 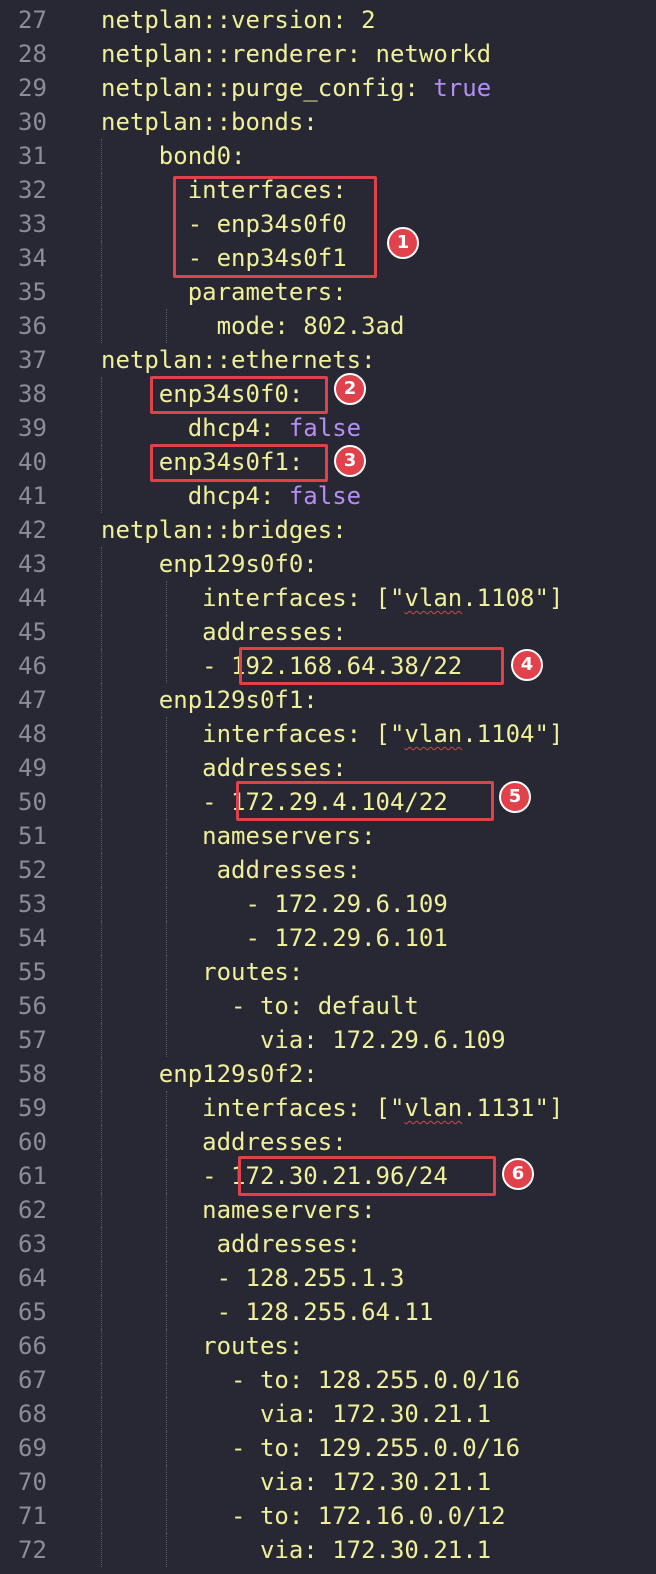 What do you see at coordinates (238, 1210) in the screenshot?
I see `code-text: nameservers:` at bounding box center [238, 1210].